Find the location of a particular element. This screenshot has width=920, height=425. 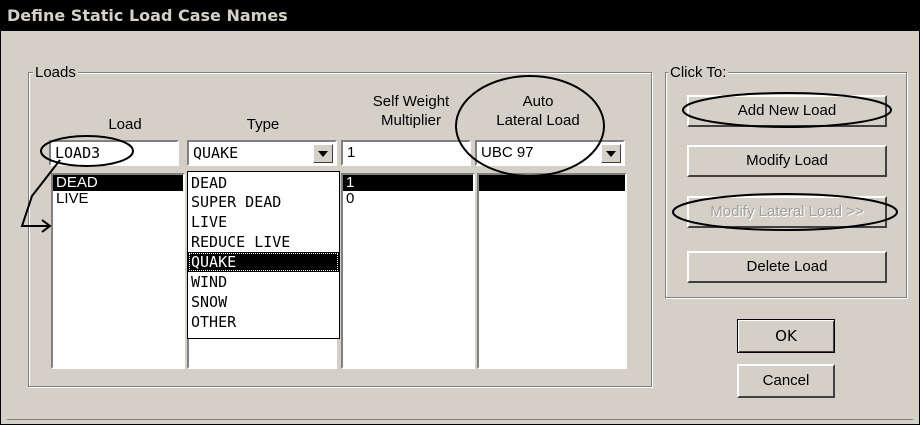

modify-lateral-load-button: Modify Lateral Load >> is located at coordinates (787, 212).